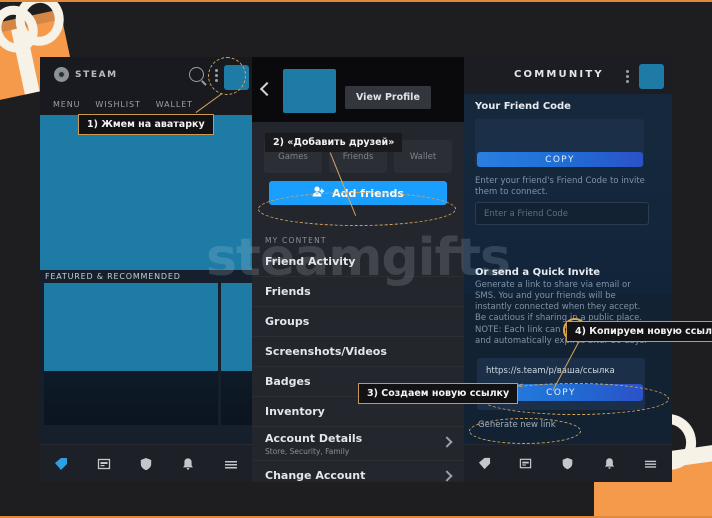 This screenshot has height=518, width=712. What do you see at coordinates (66, 104) in the screenshot?
I see `nav-item-menu: MENU` at bounding box center [66, 104].